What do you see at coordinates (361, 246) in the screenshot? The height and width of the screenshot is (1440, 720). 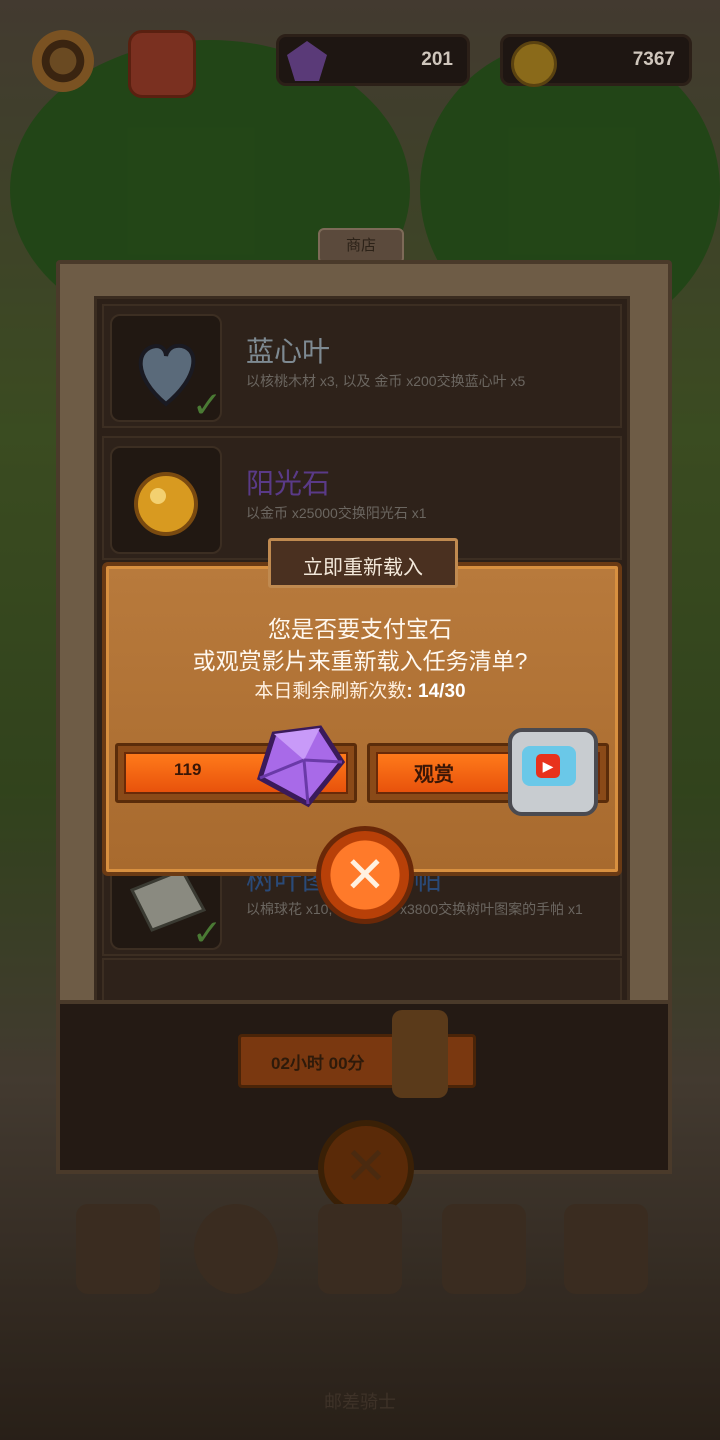 I see `shop-tab: 商店` at bounding box center [361, 246].